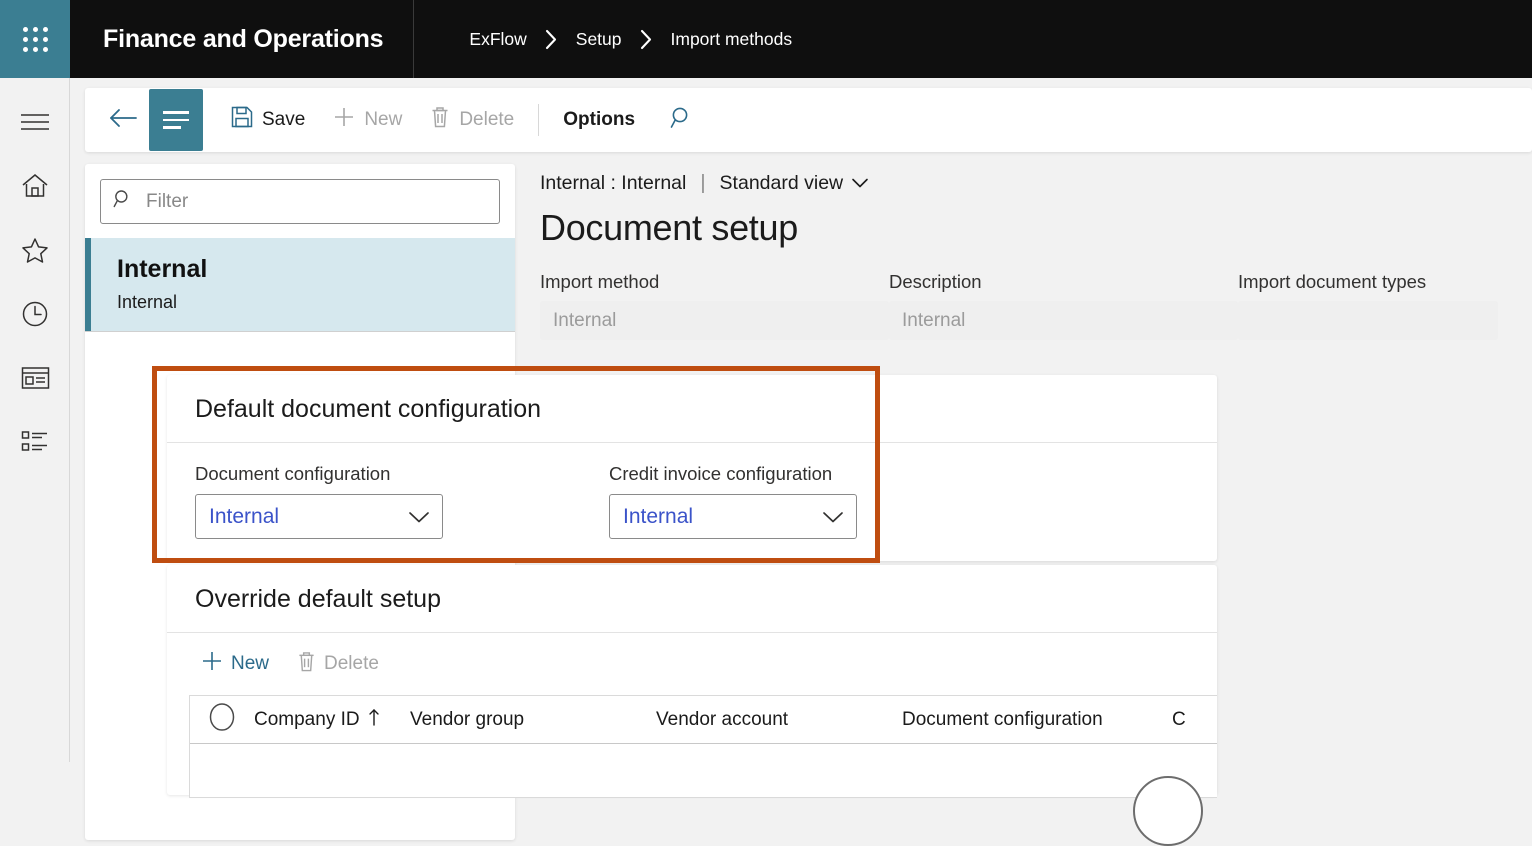 The height and width of the screenshot is (846, 1532). Describe the element at coordinates (242, 39) in the screenshot. I see `app-title: Finance and Operations` at that location.